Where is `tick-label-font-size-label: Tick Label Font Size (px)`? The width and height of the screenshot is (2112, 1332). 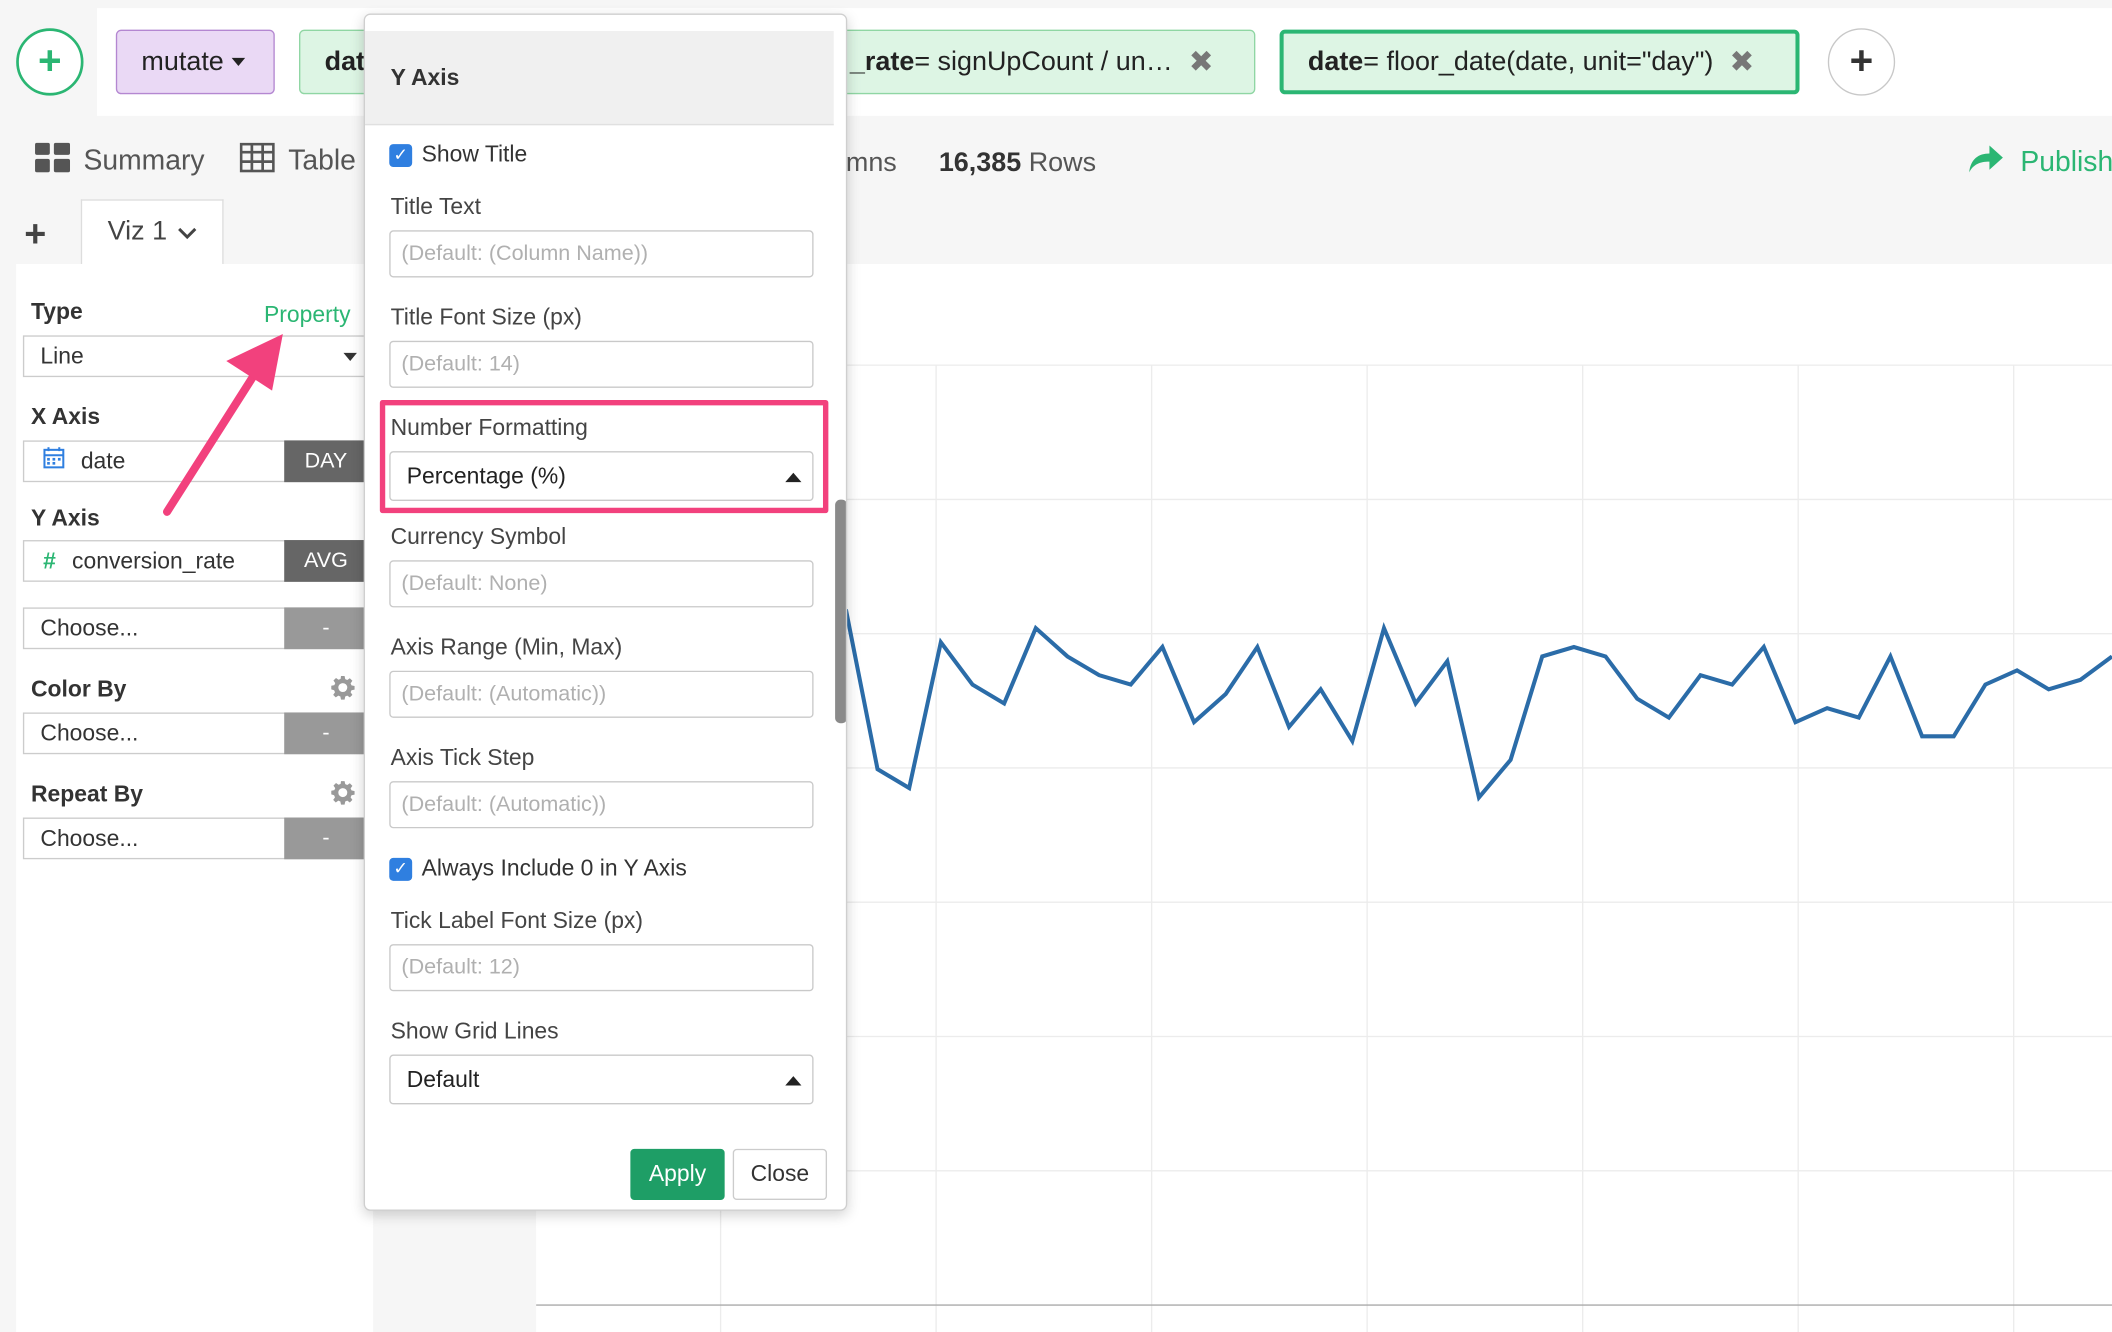
tick-label-font-size-label: Tick Label Font Size (px) is located at coordinates (517, 920).